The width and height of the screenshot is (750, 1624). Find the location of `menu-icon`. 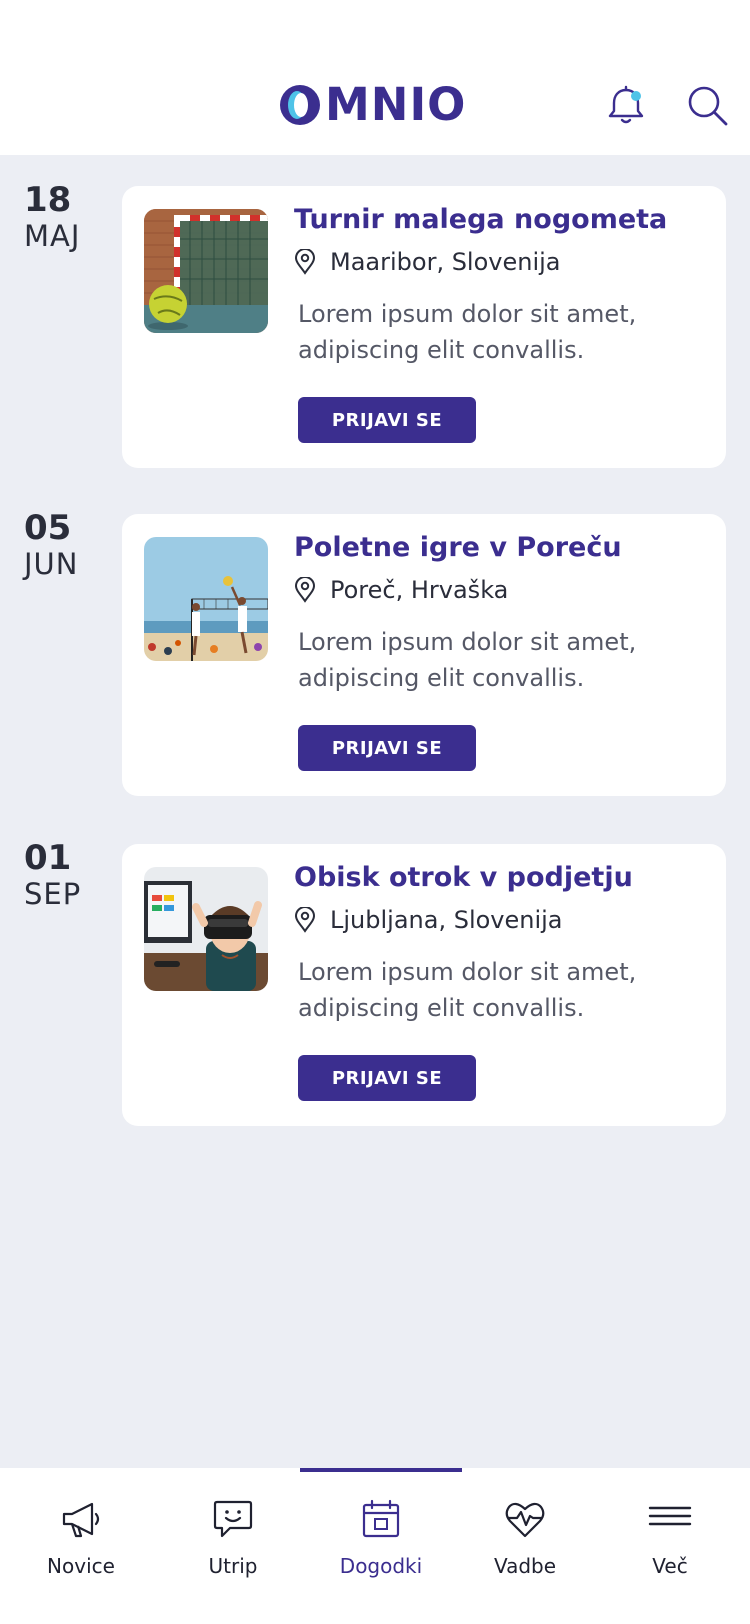

menu-icon is located at coordinates (670, 1516).